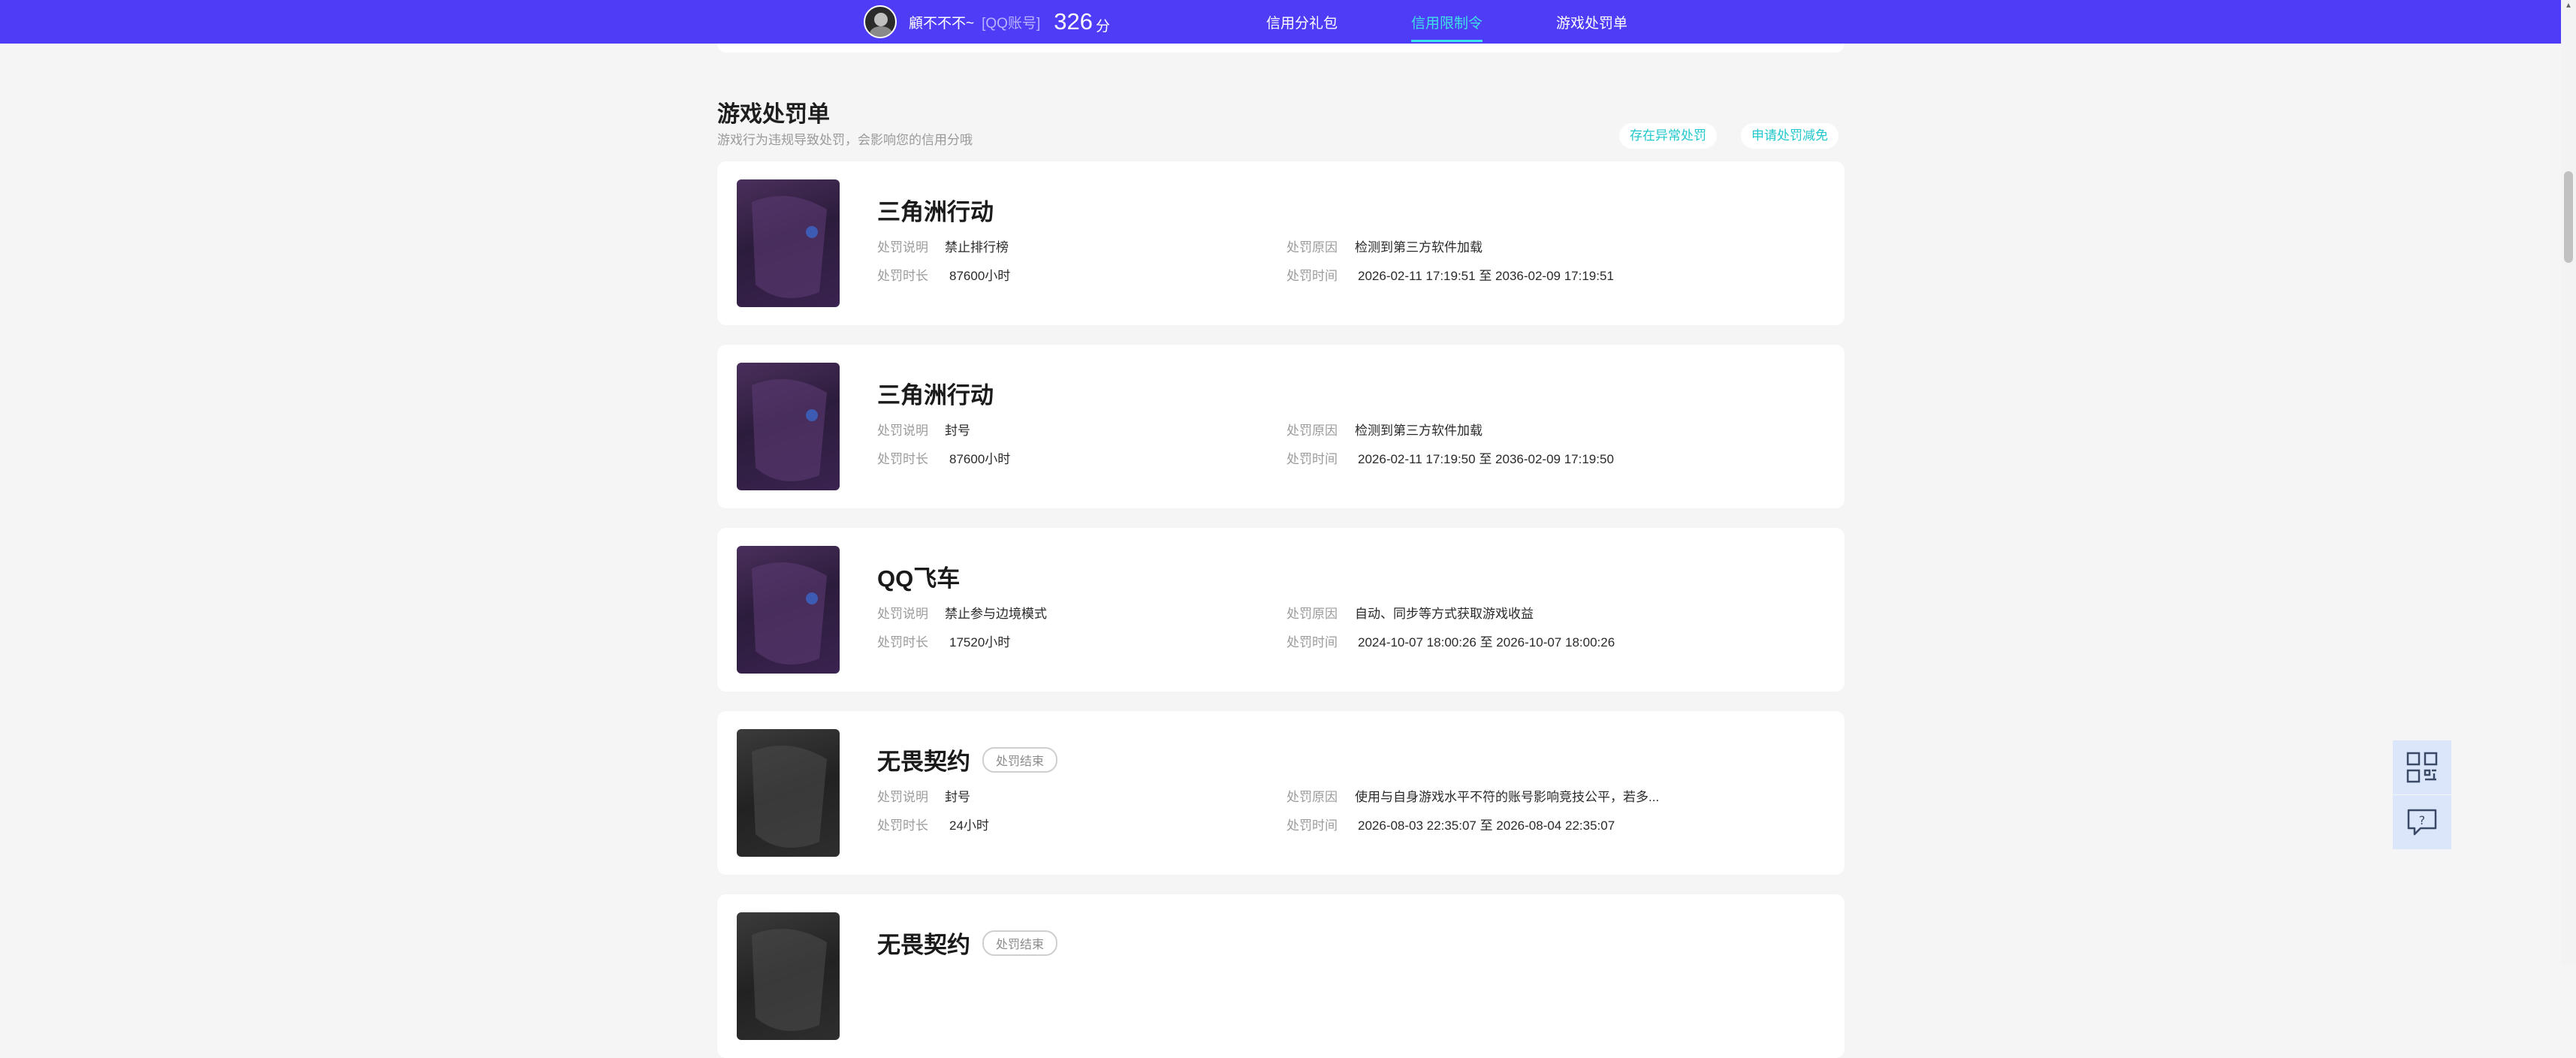  I want to click on user-info: 顧不不不~ [QQ账号] 326 分, so click(987, 22).